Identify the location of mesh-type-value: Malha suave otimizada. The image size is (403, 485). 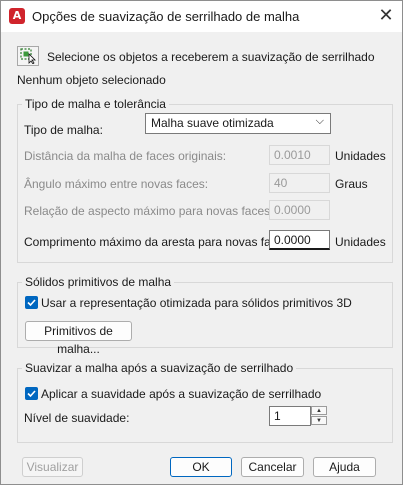
(212, 123).